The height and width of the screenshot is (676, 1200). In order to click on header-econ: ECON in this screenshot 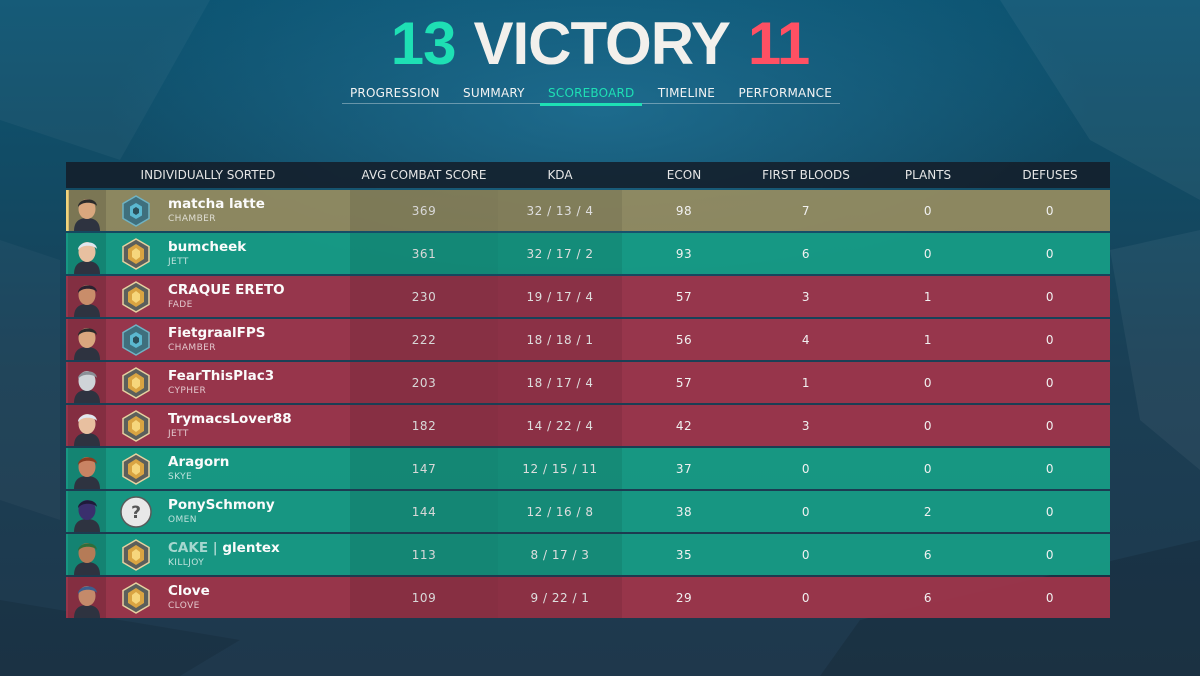, I will do `click(684, 175)`.